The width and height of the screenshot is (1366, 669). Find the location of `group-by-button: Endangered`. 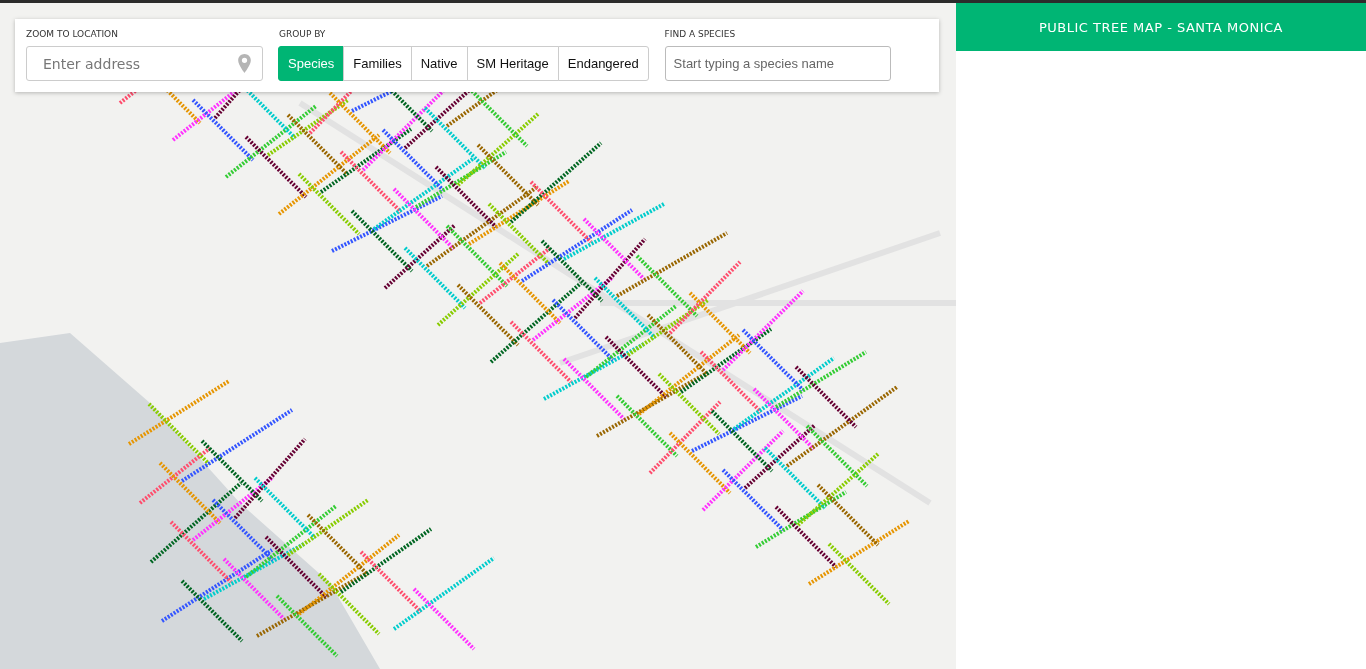

group-by-button: Endangered is located at coordinates (603, 63).